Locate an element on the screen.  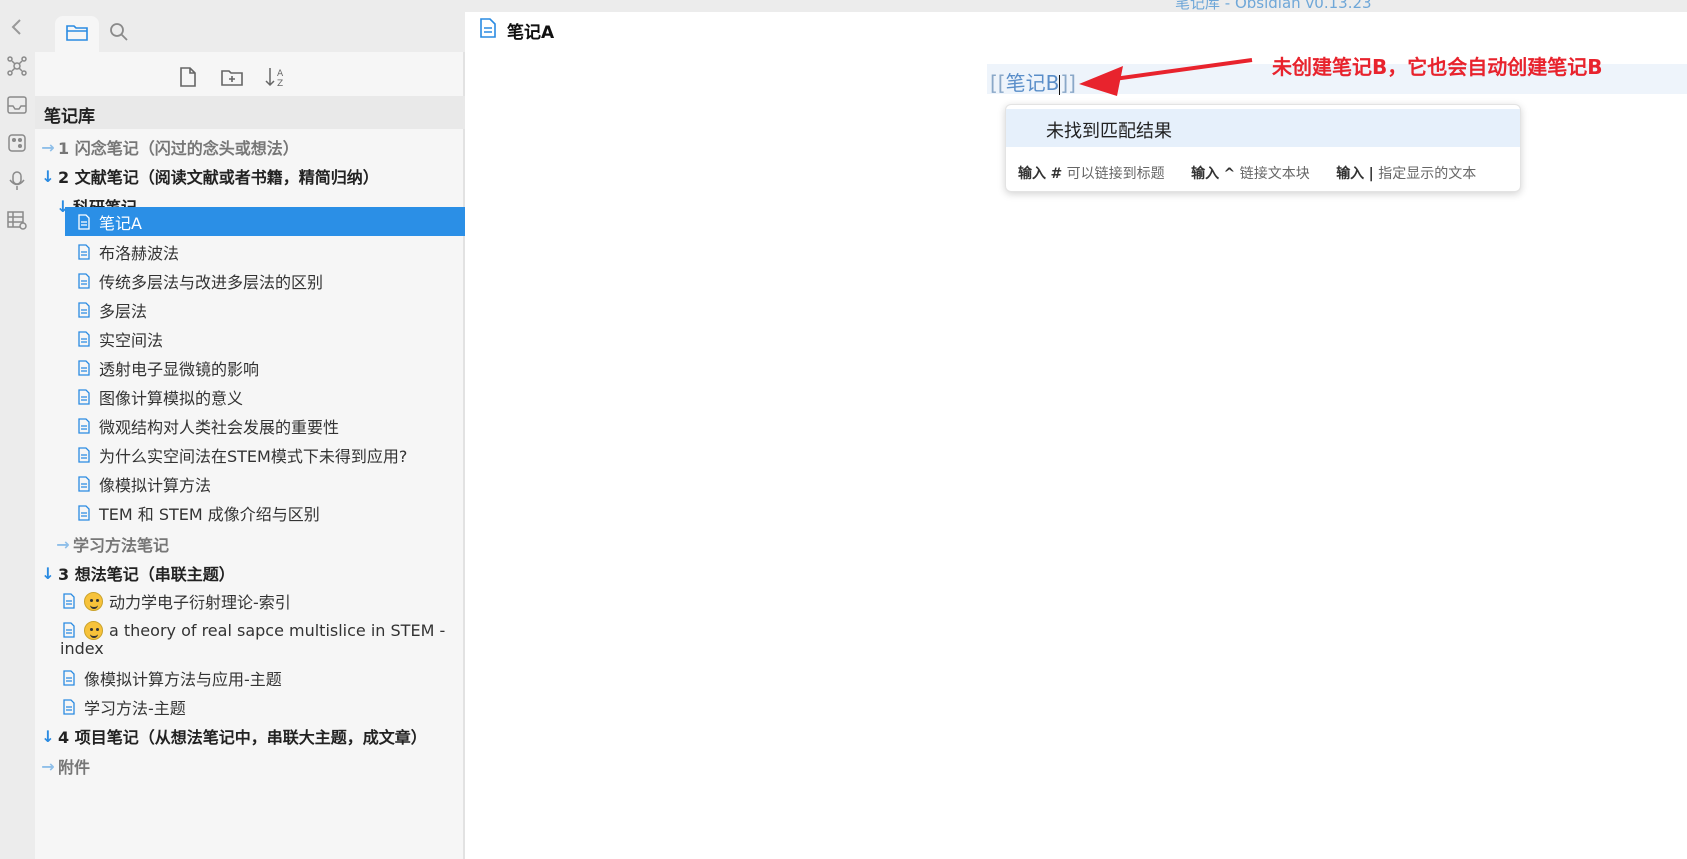
folder-icon is located at coordinates (77, 34).